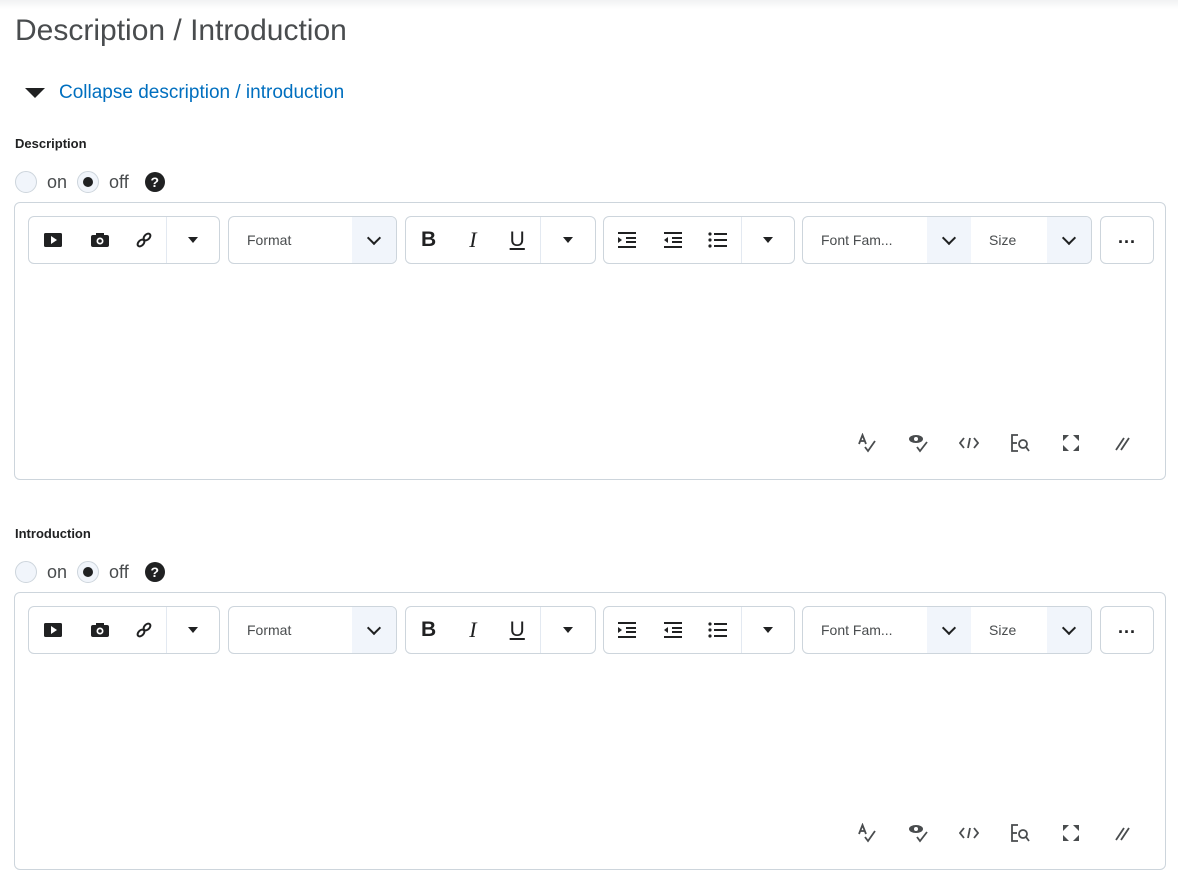  What do you see at coordinates (53, 533) in the screenshot?
I see `section-label: Introduction` at bounding box center [53, 533].